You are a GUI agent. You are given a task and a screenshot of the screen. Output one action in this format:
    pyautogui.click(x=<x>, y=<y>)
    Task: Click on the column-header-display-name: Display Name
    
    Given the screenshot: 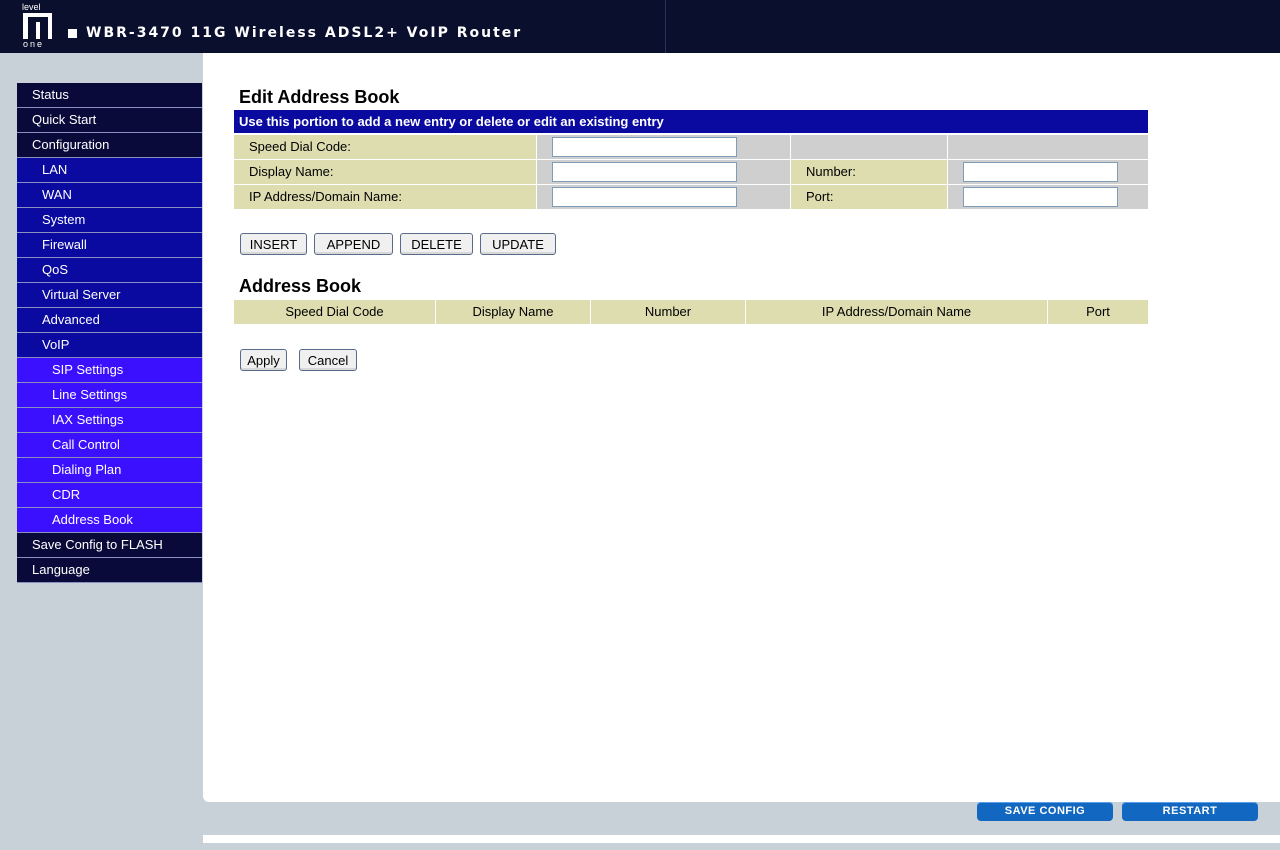 What is the action you would take?
    pyautogui.click(x=513, y=312)
    